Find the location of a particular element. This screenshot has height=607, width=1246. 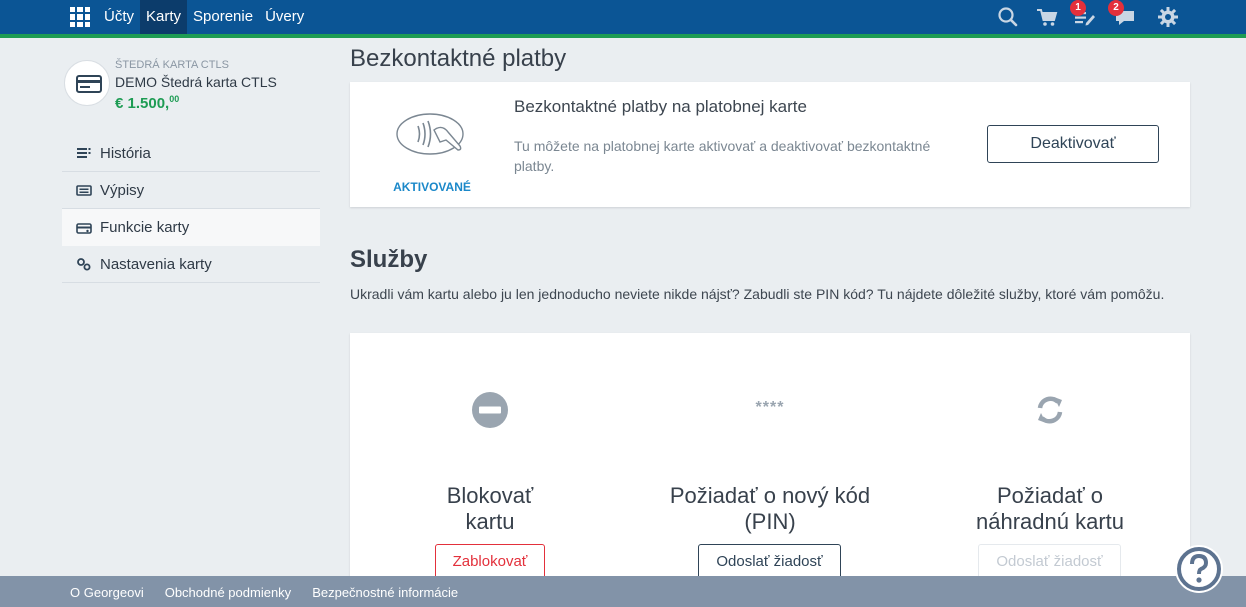

balance-cents: 00 is located at coordinates (174, 99).